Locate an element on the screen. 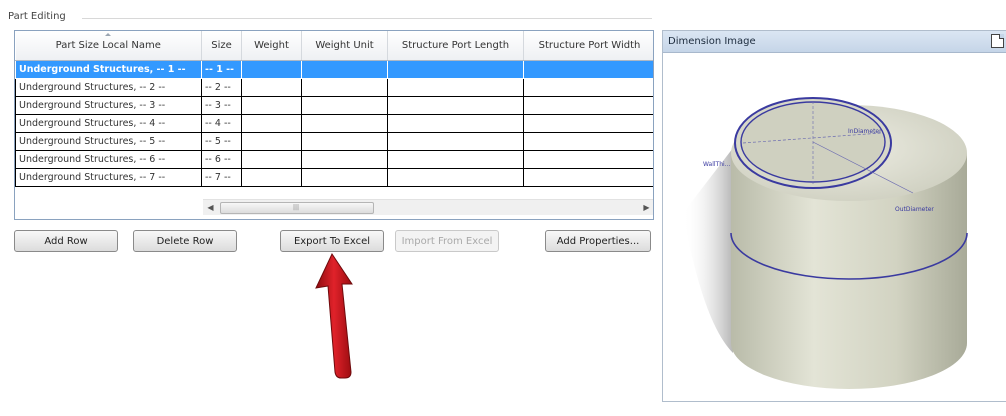  column-header-weight: Weight is located at coordinates (271, 46).